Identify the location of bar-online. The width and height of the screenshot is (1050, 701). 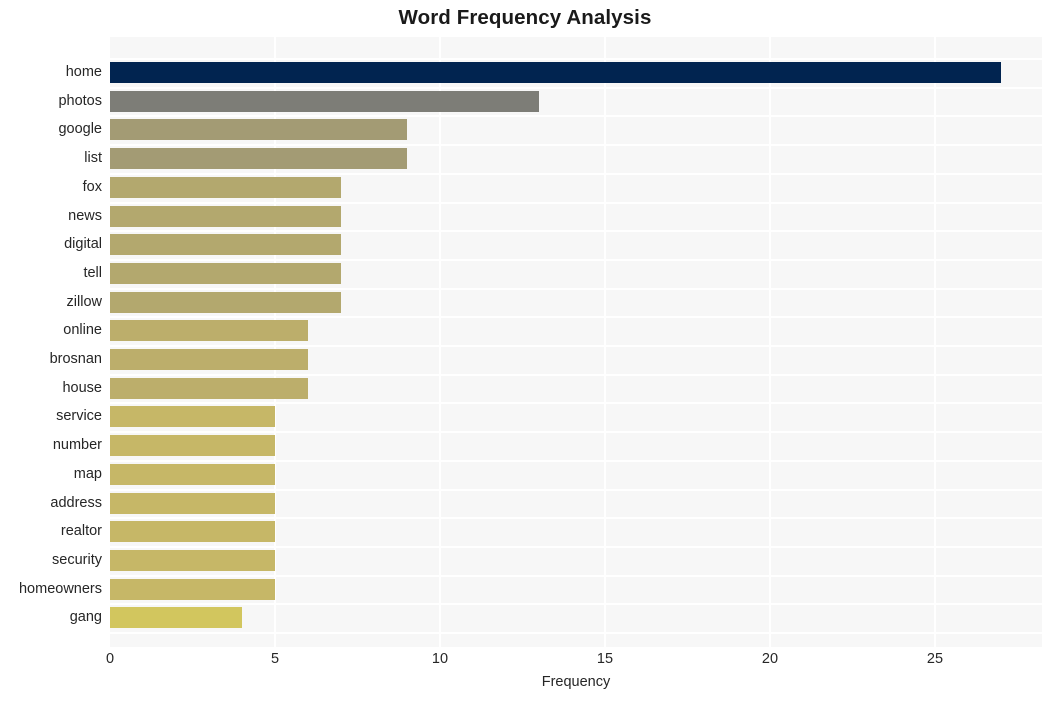
(209, 331).